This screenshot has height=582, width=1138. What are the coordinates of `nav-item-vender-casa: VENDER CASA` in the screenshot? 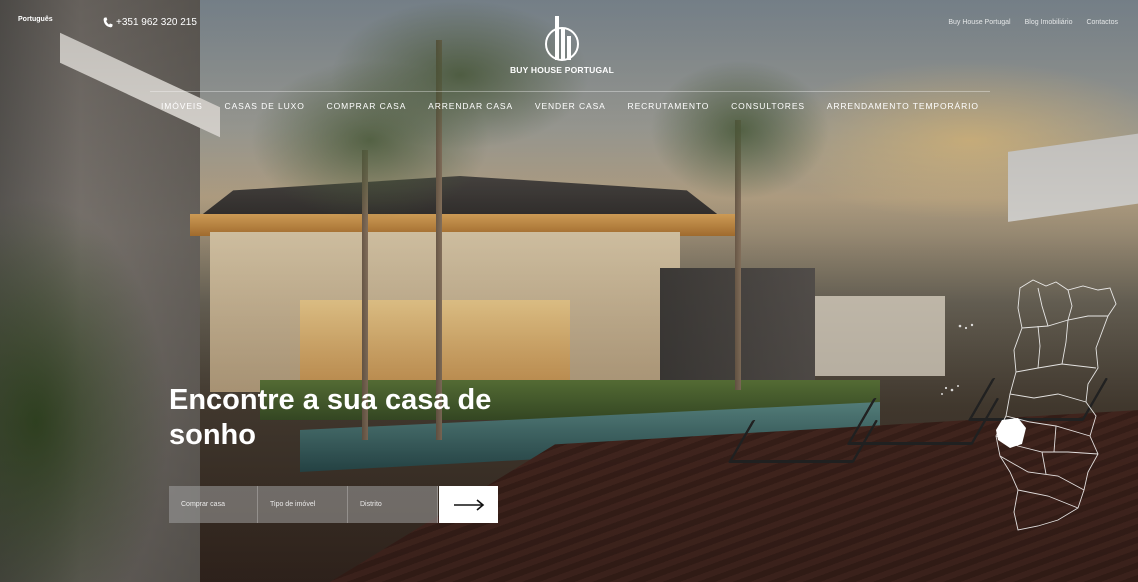 It's located at (570, 106).